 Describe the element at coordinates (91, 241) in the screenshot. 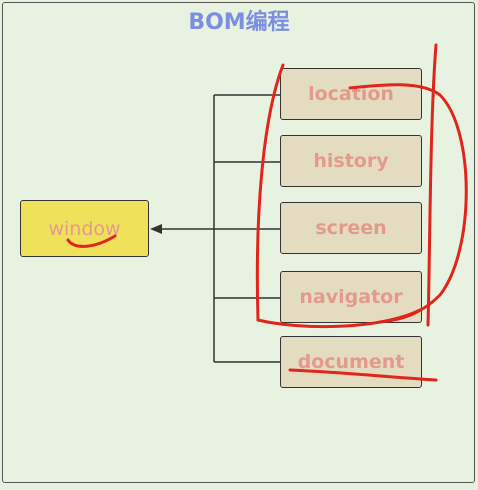

I see `annotation-check` at that location.